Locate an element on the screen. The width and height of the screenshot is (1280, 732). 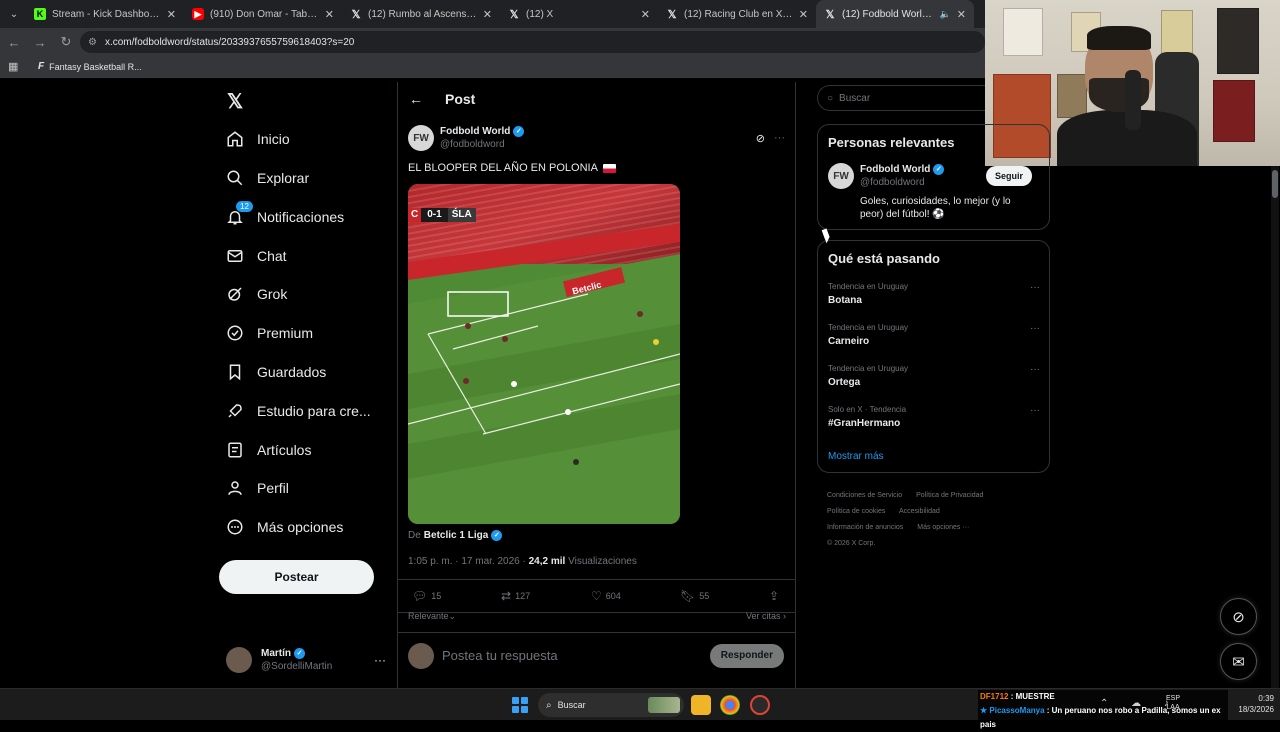
reply-button: Responder is located at coordinates (746, 655).